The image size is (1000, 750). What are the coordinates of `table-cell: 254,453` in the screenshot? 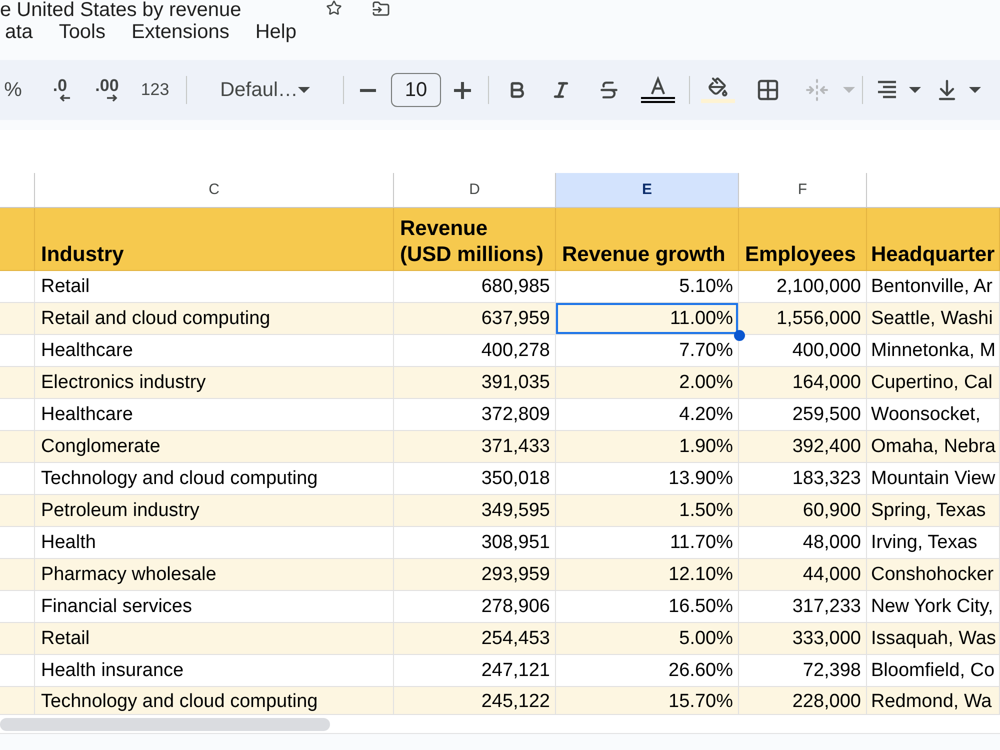 It's located at (475, 639).